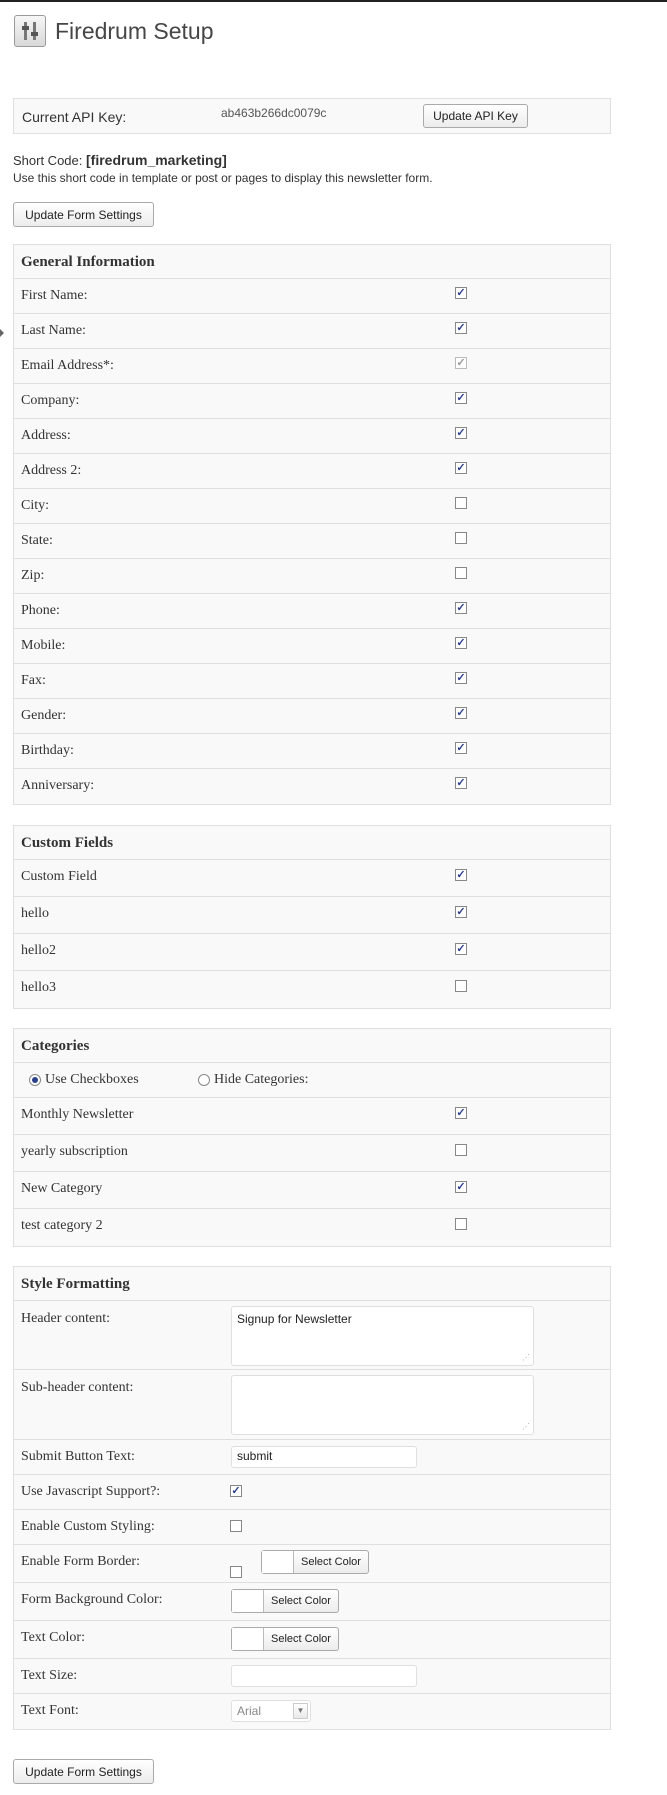  Describe the element at coordinates (58, 785) in the screenshot. I see `general-field-label: Anniversary:` at that location.